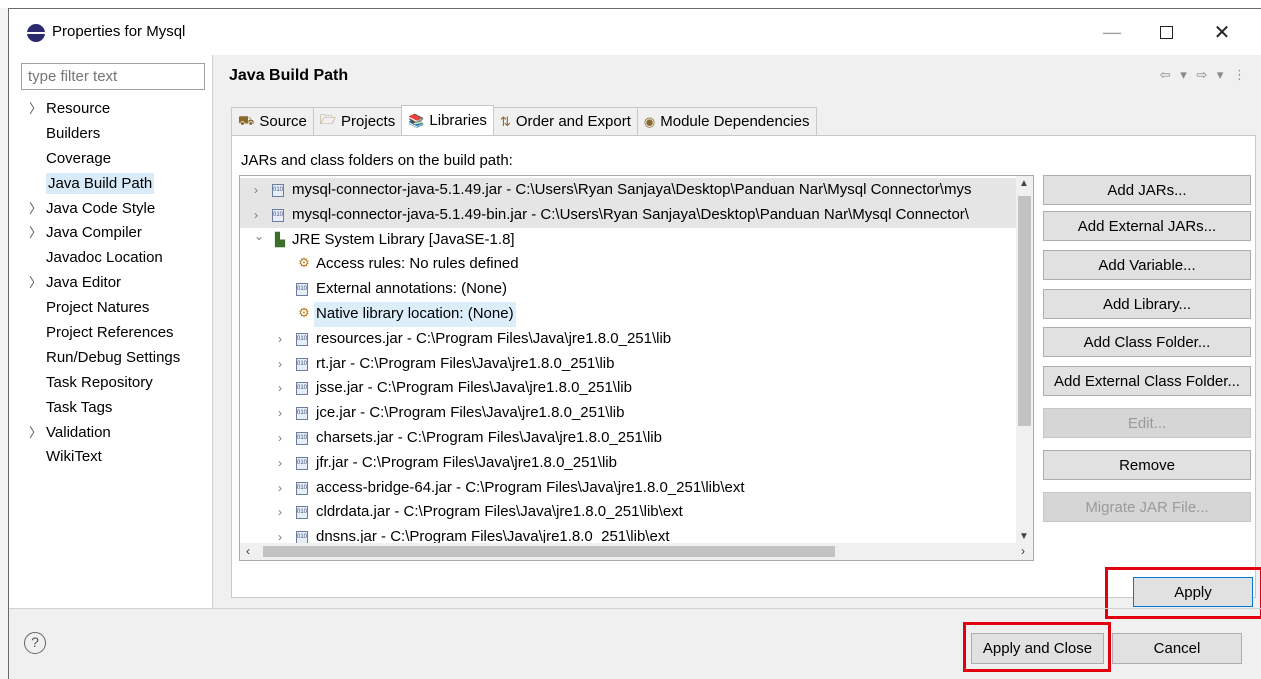 The height and width of the screenshot is (679, 1261). Describe the element at coordinates (1147, 465) in the screenshot. I see `remove-button: Remove` at that location.